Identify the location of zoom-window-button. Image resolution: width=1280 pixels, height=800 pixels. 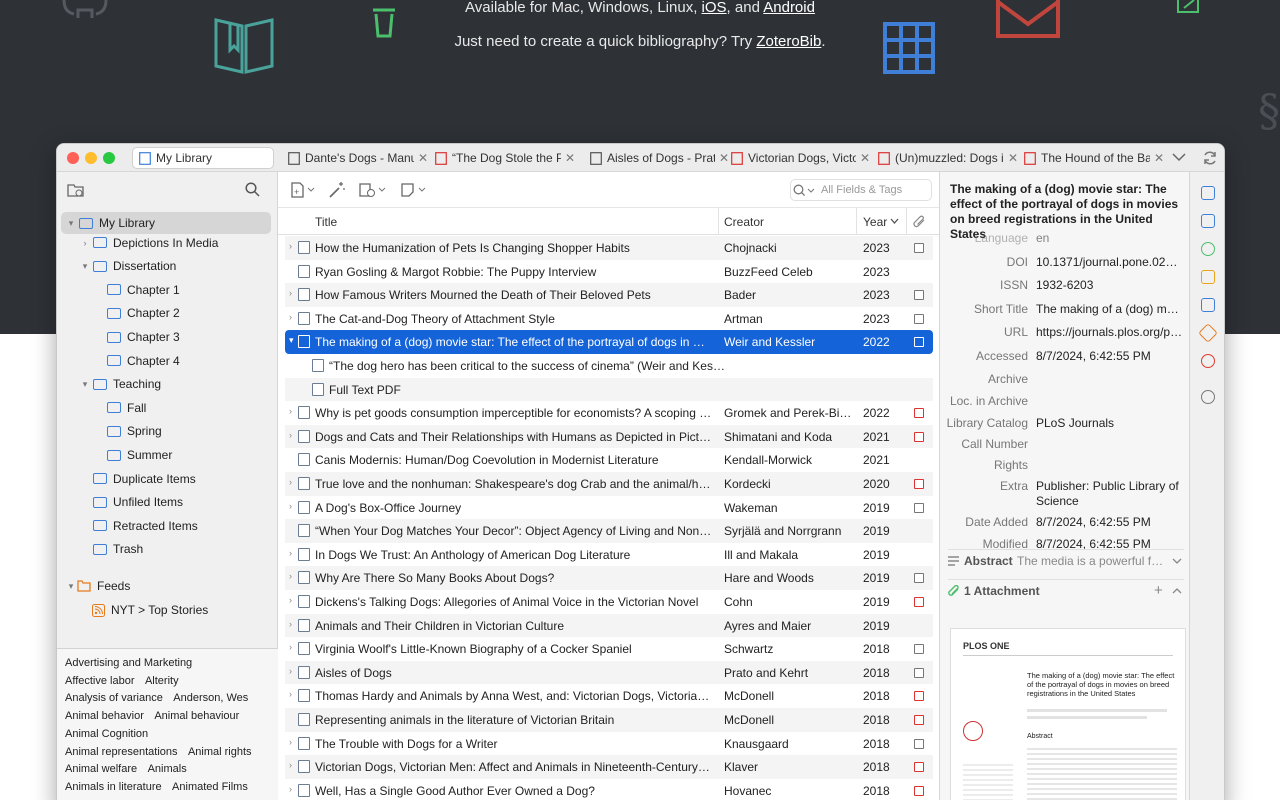
(109, 158).